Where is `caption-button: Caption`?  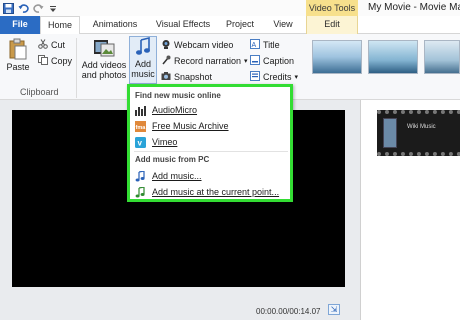
caption-button: Caption is located at coordinates (272, 61).